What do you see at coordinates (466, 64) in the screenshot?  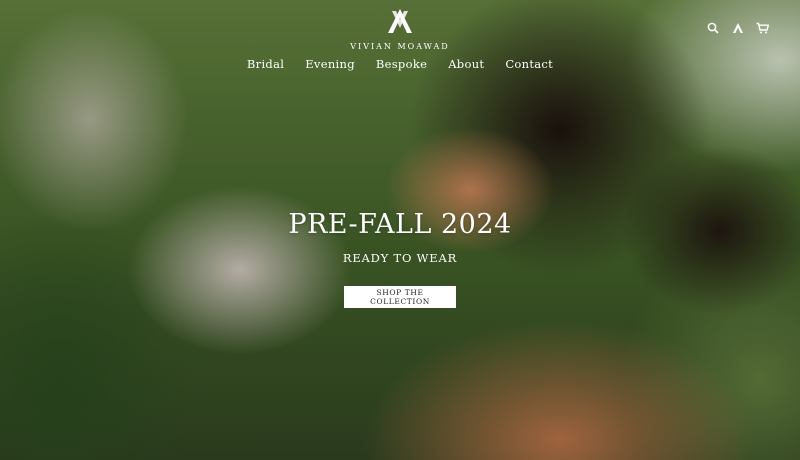 I see `nav-item-about: About` at bounding box center [466, 64].